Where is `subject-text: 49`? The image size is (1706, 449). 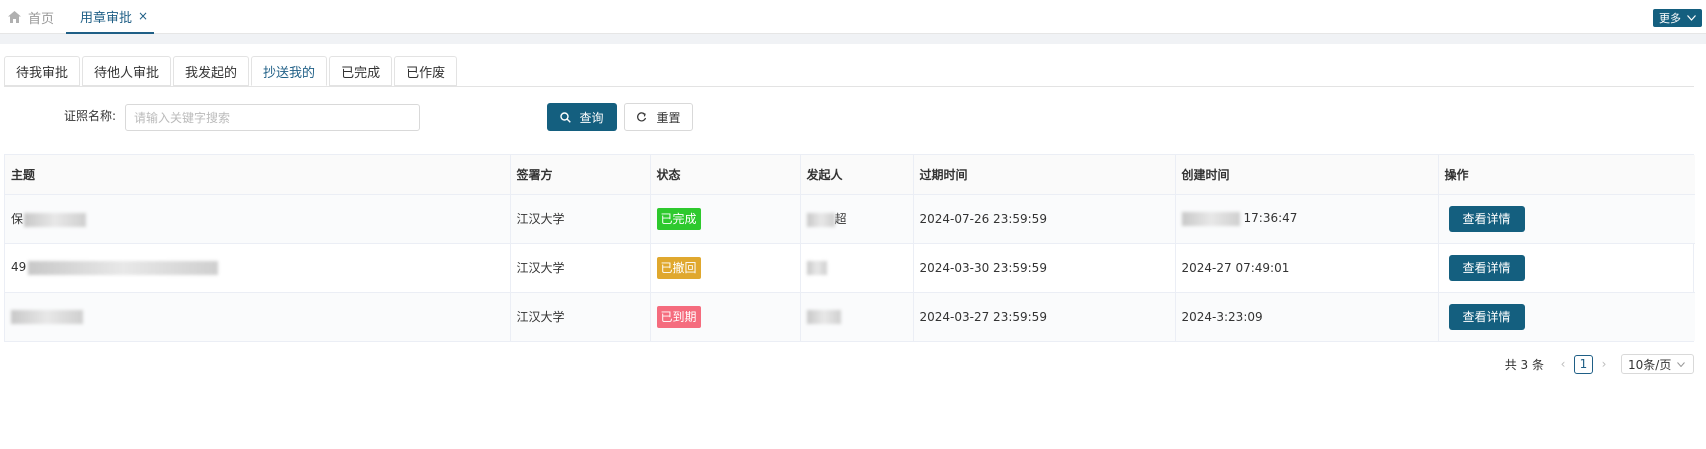
subject-text: 49 is located at coordinates (19, 267).